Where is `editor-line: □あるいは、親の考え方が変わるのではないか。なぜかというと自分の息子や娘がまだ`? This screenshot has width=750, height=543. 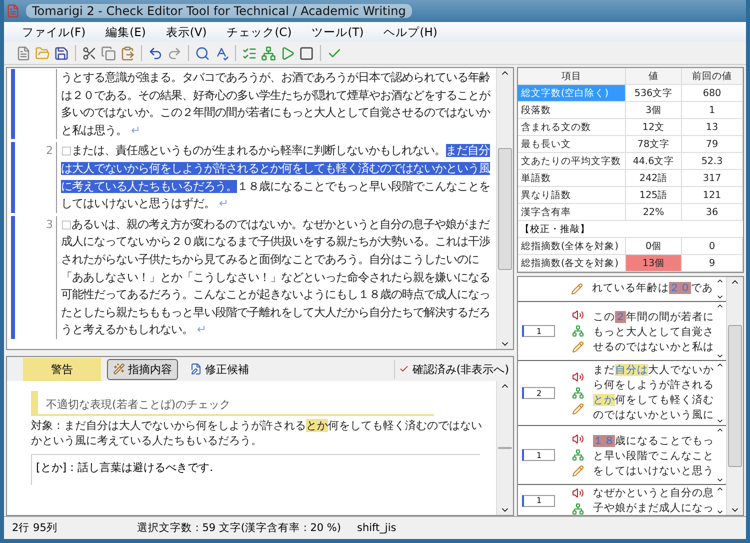
editor-line: □あるいは、親の考え方が変わるのではないか。なぜかというと自分の息子や娘がまだ is located at coordinates (276, 224).